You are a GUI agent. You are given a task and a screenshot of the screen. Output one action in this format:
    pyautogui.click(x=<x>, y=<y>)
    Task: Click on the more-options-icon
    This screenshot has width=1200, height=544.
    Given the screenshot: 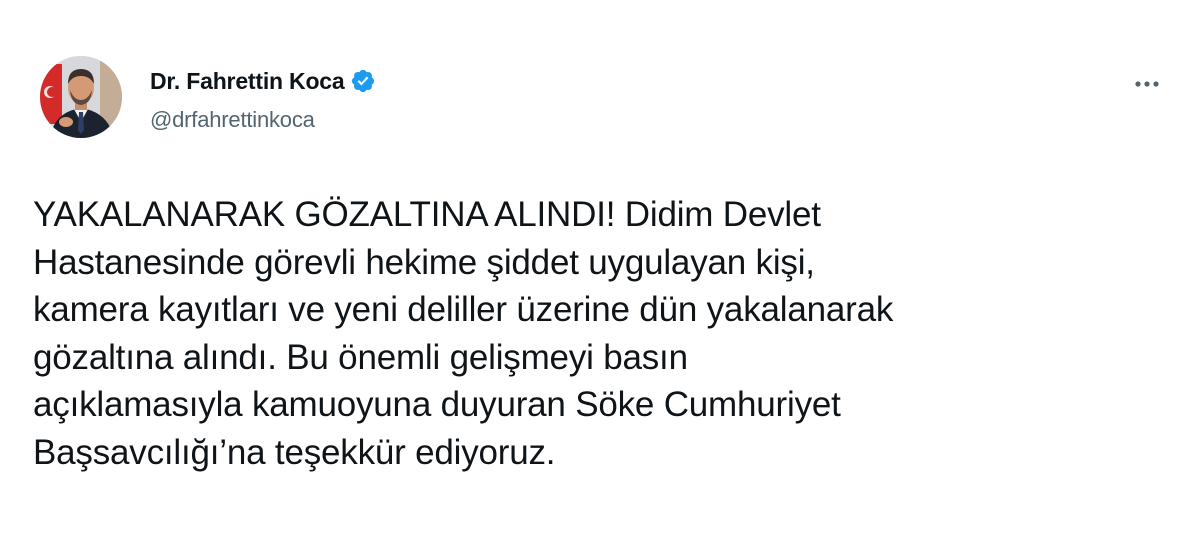 What is the action you would take?
    pyautogui.click(x=1147, y=84)
    